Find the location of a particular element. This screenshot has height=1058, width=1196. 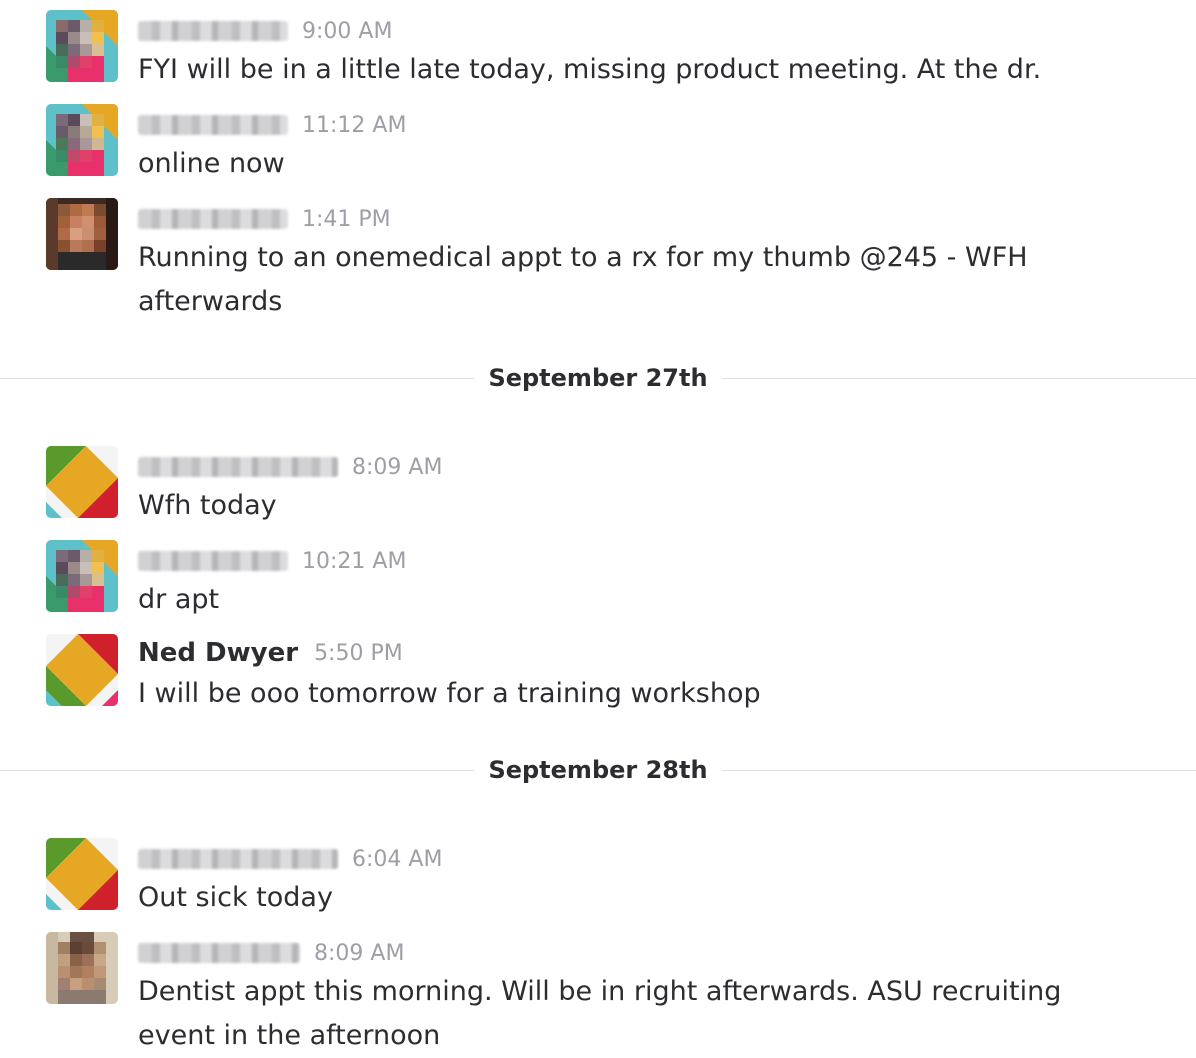

timestamp: 5:50 PM is located at coordinates (358, 653).